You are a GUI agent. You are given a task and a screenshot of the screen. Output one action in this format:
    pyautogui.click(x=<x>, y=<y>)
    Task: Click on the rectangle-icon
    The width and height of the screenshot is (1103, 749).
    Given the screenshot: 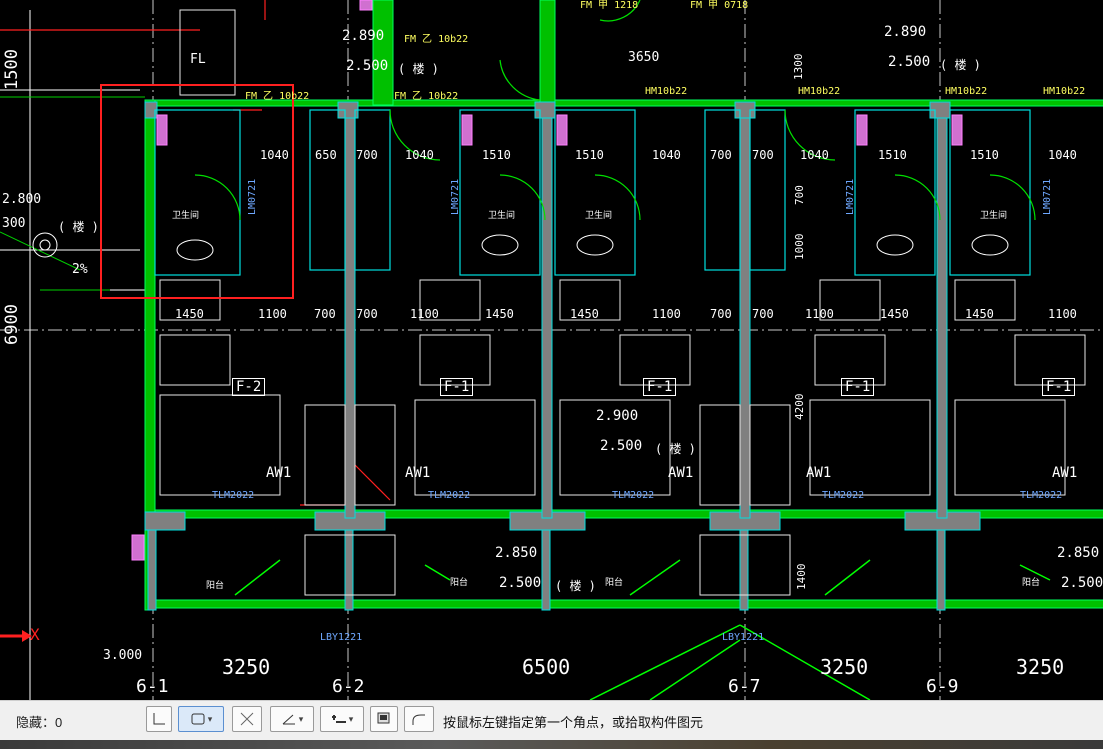 What is the action you would take?
    pyautogui.click(x=198, y=719)
    